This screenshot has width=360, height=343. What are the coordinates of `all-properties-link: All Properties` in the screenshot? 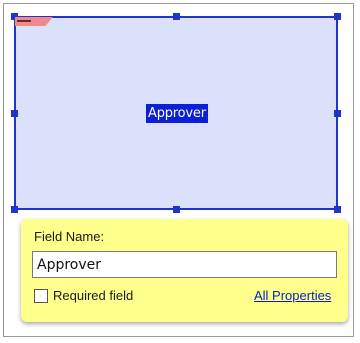 It's located at (292, 295).